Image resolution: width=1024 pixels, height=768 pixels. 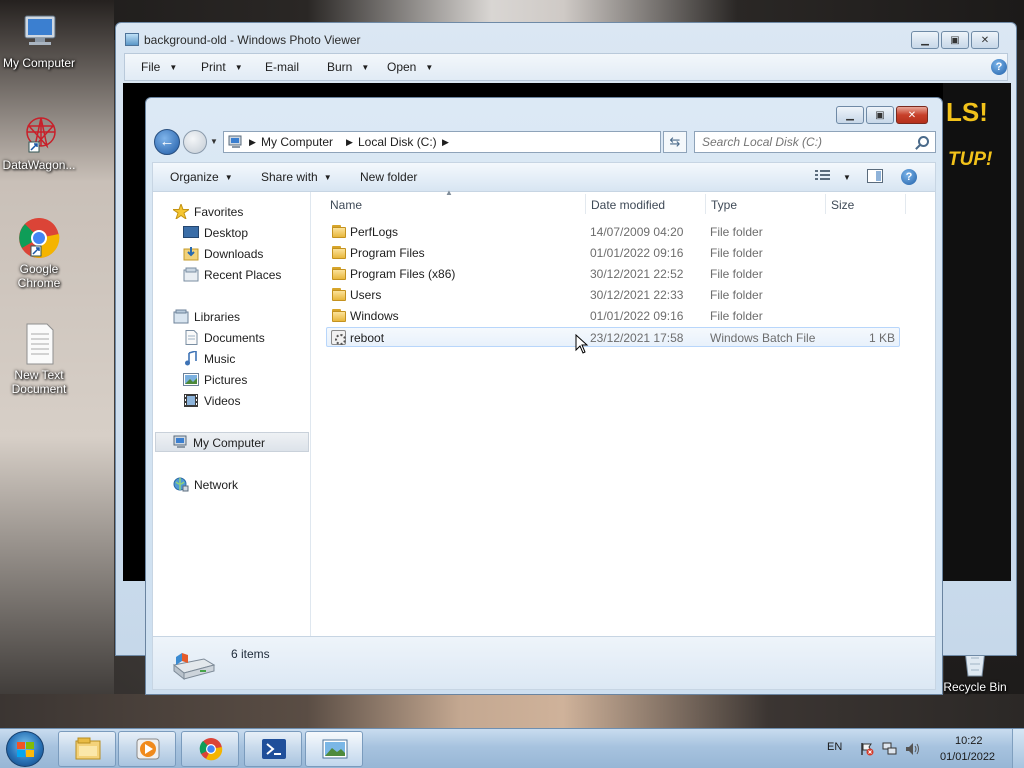 I want to click on desktop-icon-google-chrome: Google Chrome, so click(x=39, y=253).